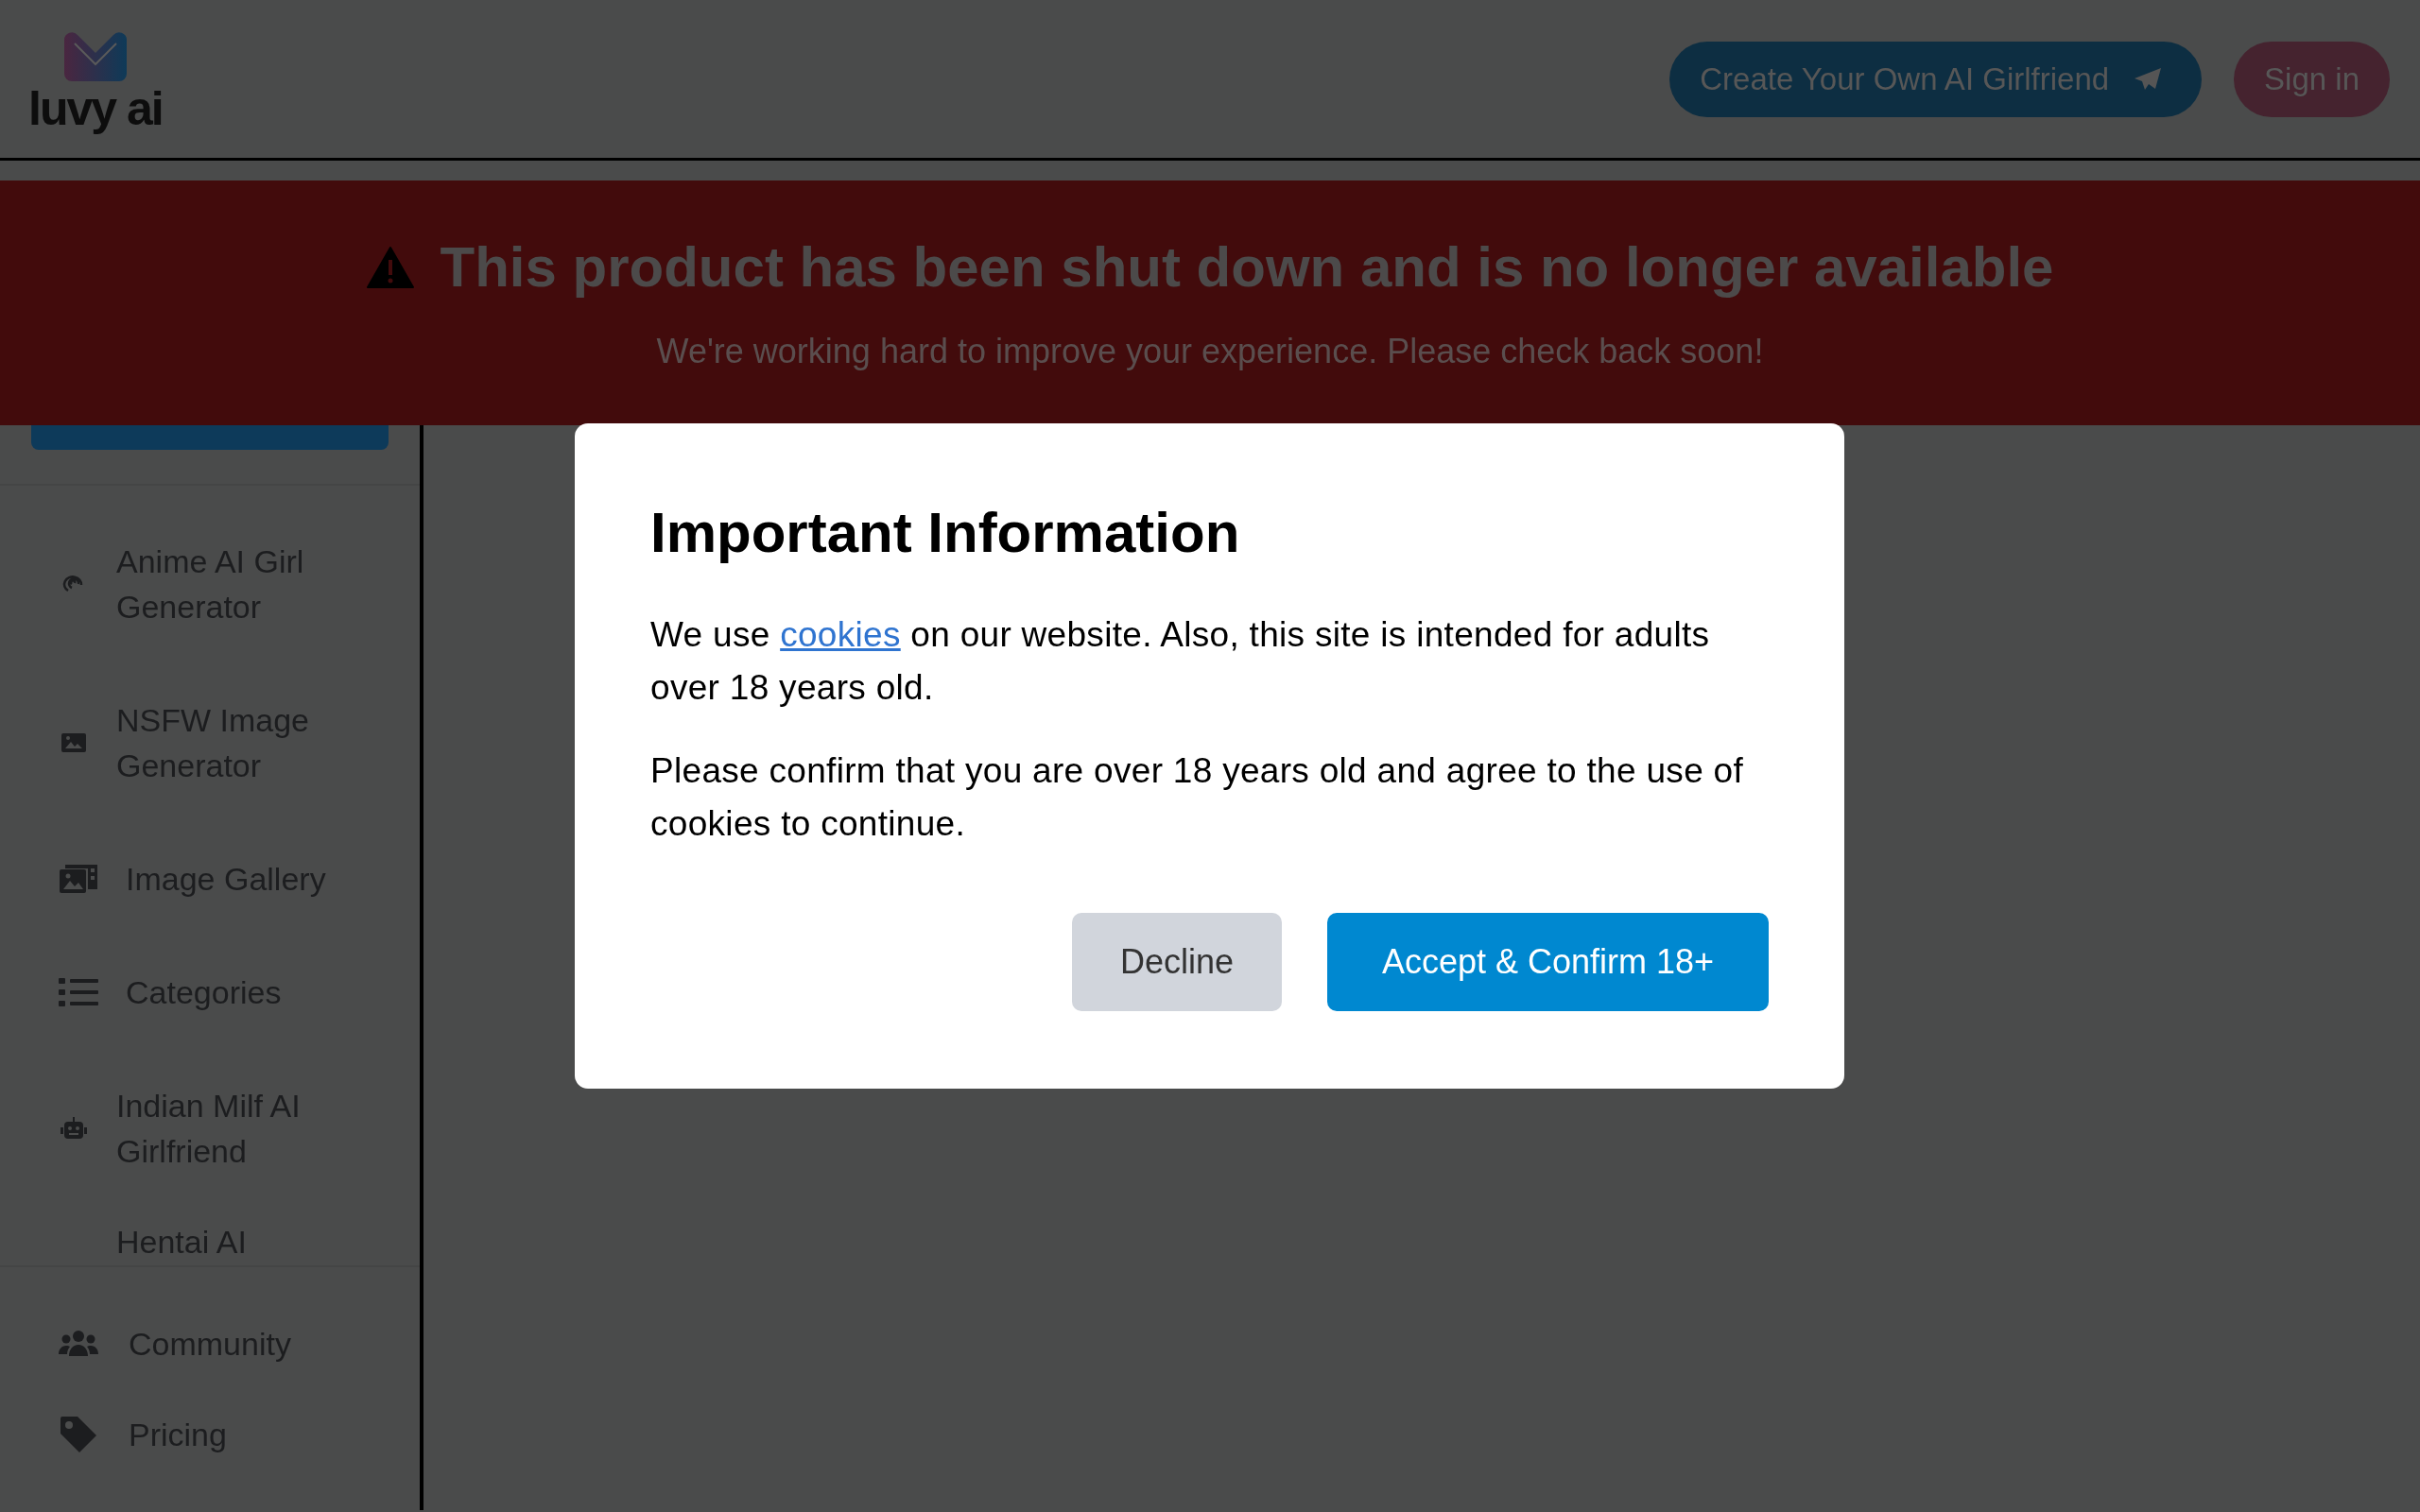 The width and height of the screenshot is (2420, 1512). Describe the element at coordinates (1210, 351) in the screenshot. I see `banner-subtitle: We're working hard to improve your experience. Please check back soon!` at that location.